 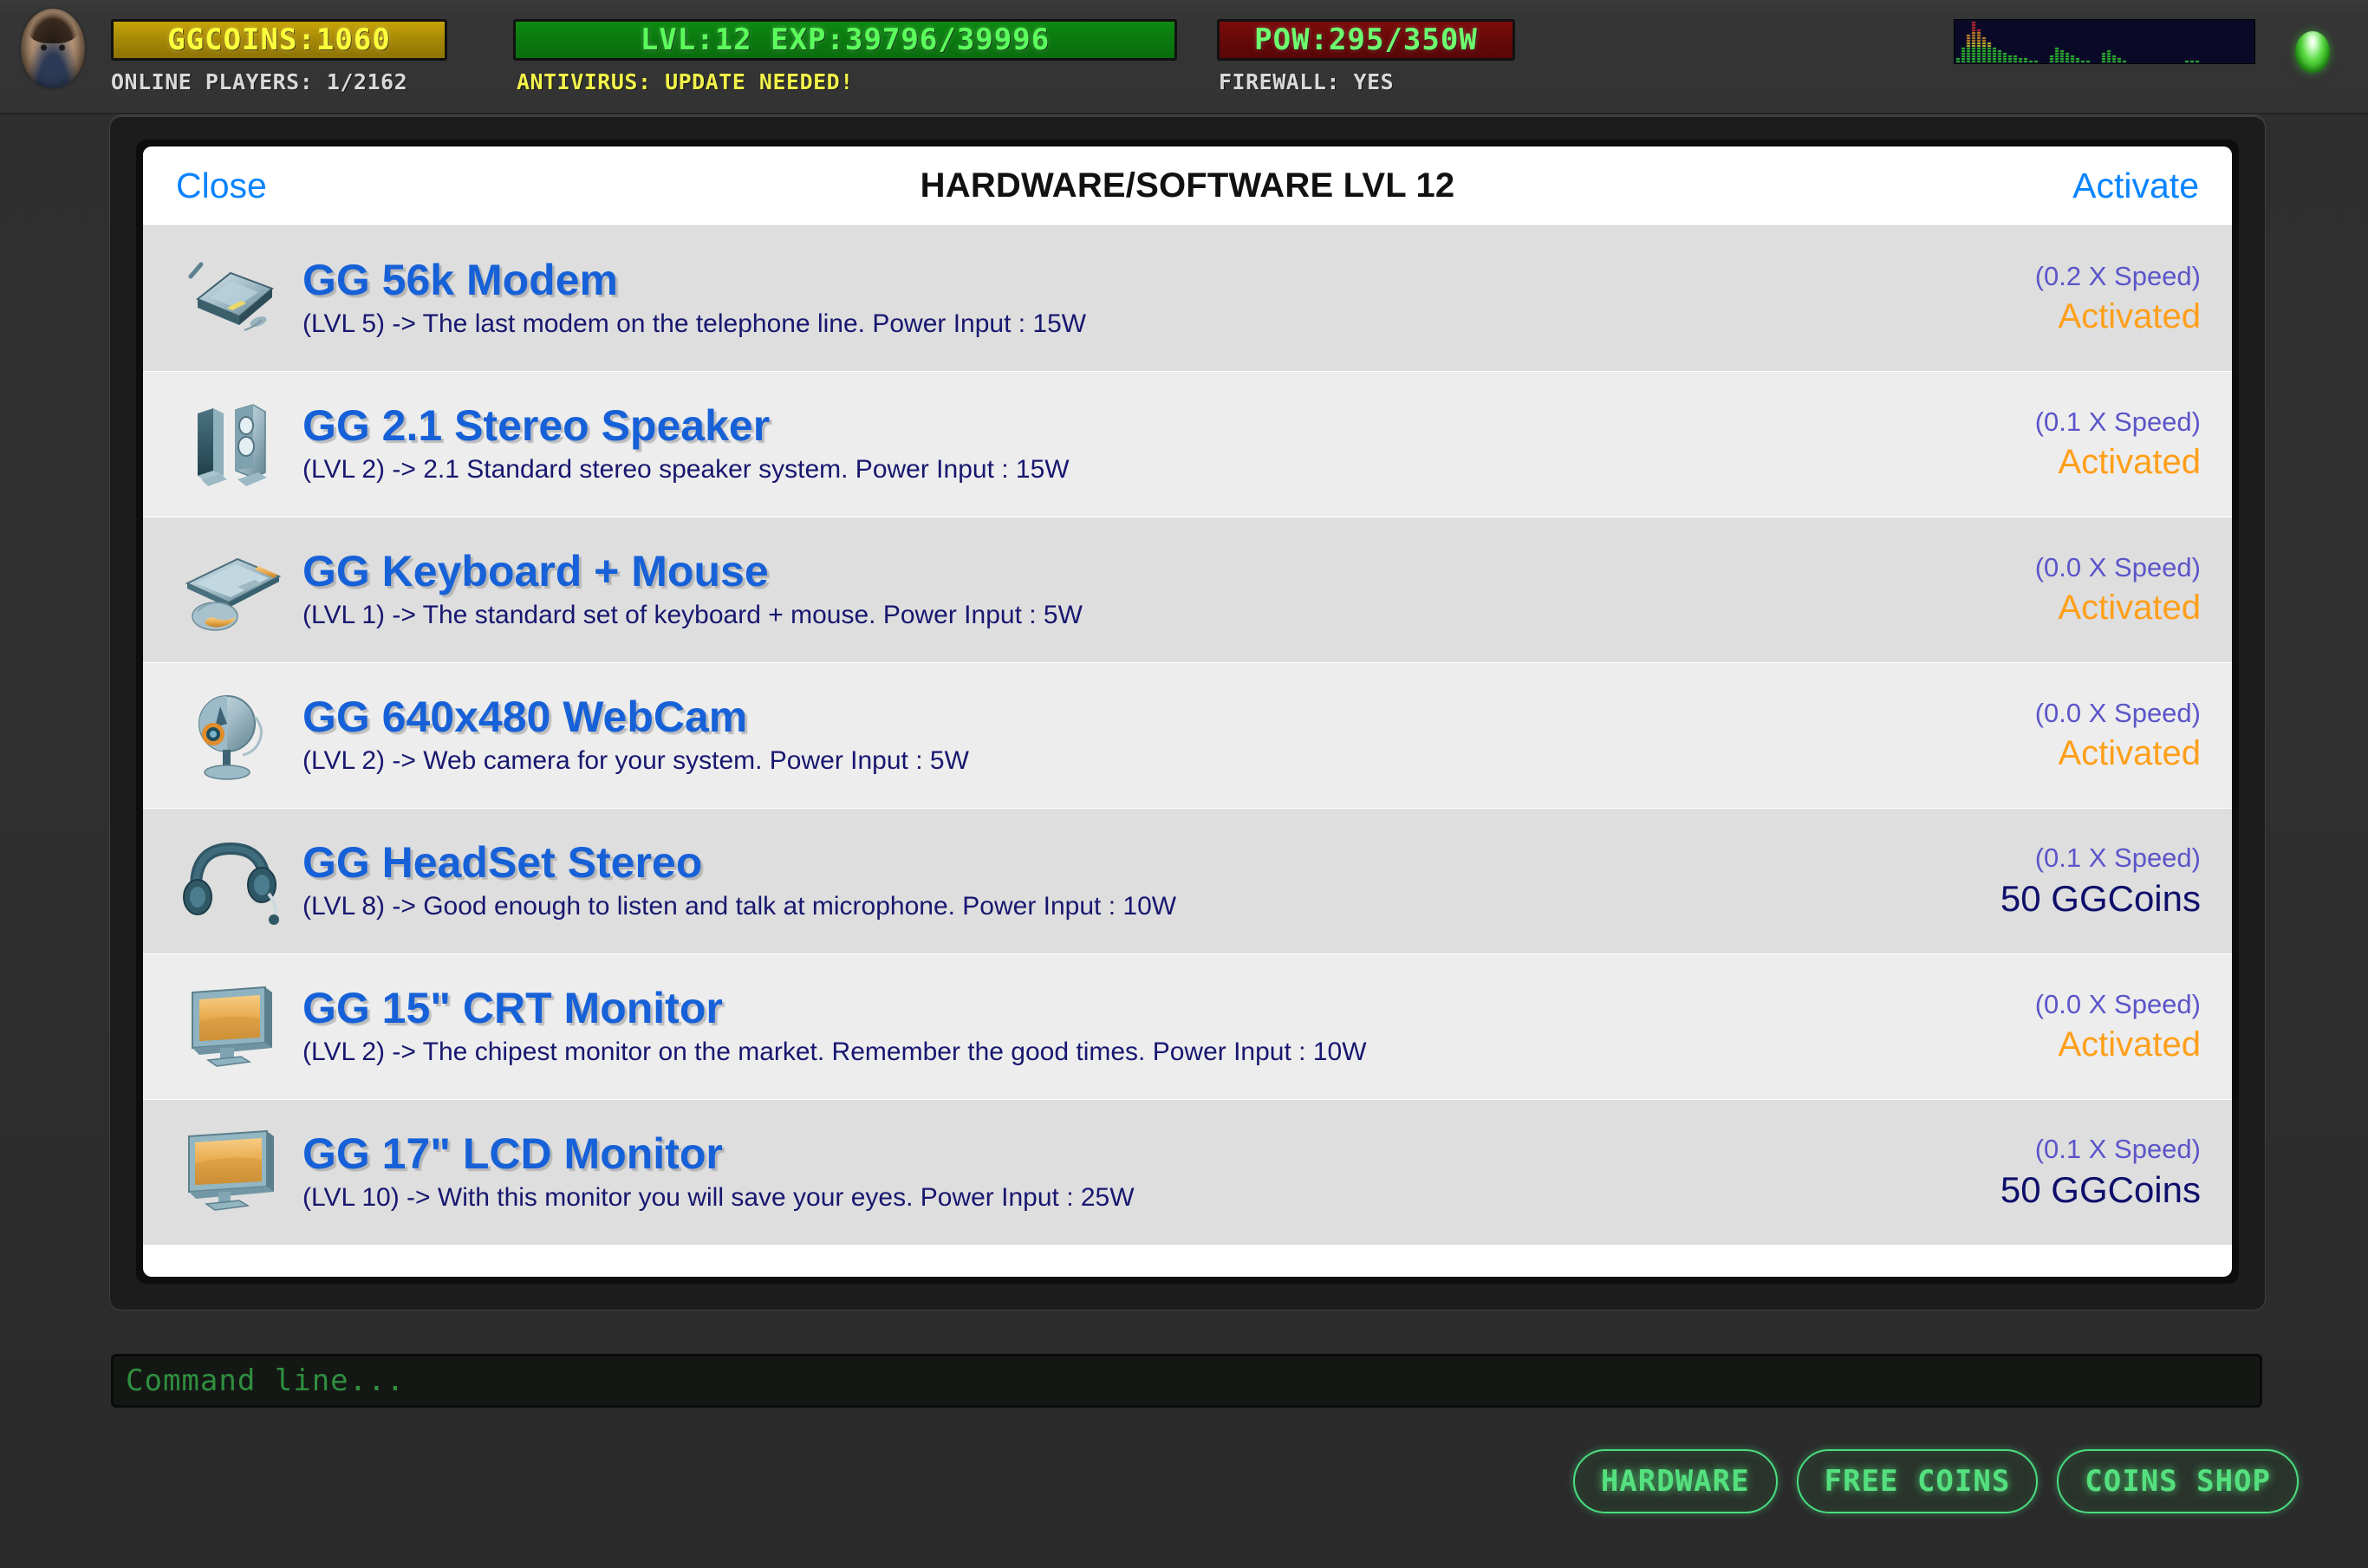 What do you see at coordinates (231, 1173) in the screenshot?
I see `lcd-monitor-icon` at bounding box center [231, 1173].